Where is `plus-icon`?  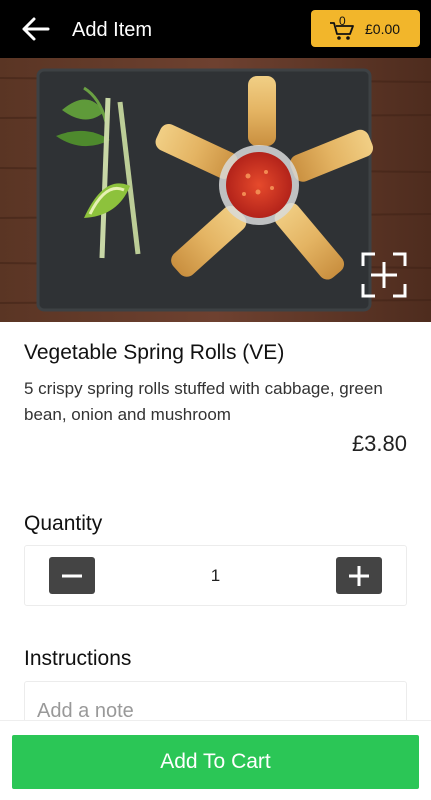 plus-icon is located at coordinates (359, 576).